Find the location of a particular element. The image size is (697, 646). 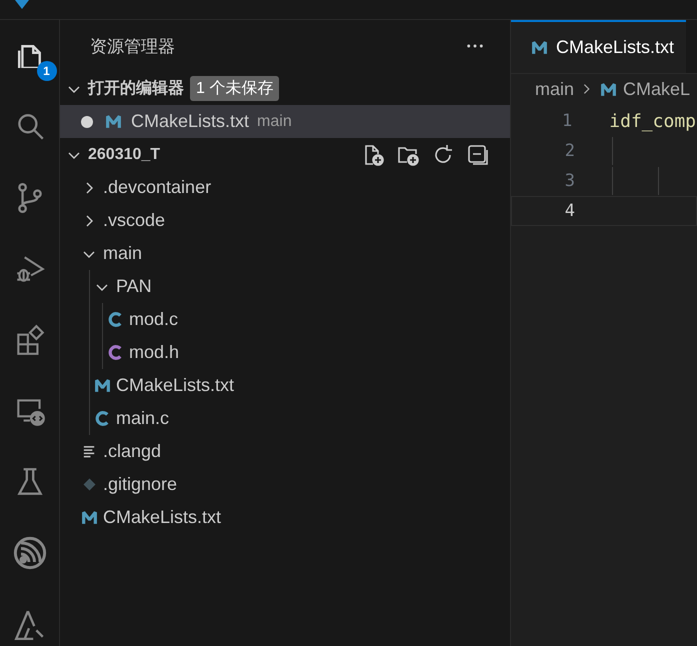

folder-name: .devcontainer is located at coordinates (157, 187).